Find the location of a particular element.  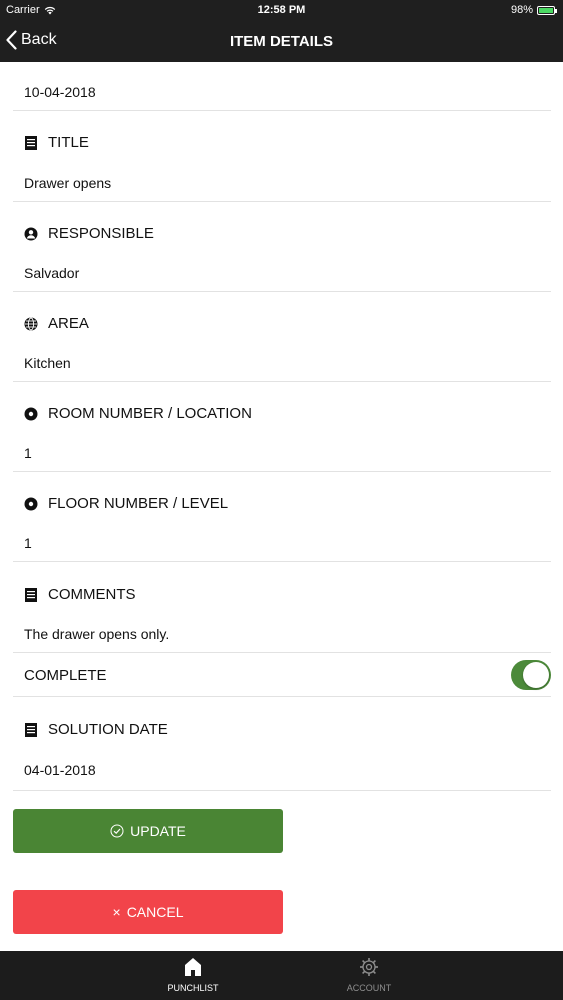

tab-account: ACCOUNT is located at coordinates (369, 975).